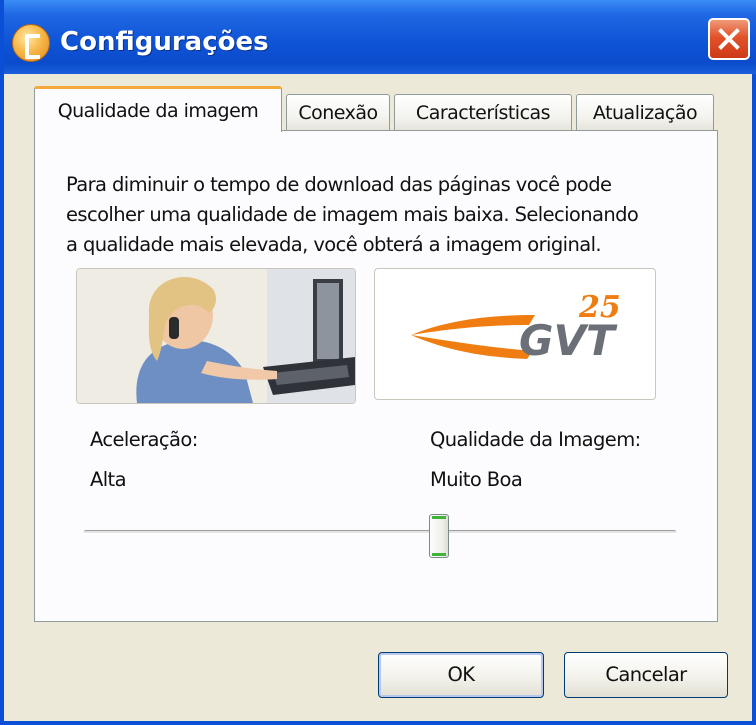 The image size is (756, 725). I want to click on tab-features: Características, so click(483, 113).